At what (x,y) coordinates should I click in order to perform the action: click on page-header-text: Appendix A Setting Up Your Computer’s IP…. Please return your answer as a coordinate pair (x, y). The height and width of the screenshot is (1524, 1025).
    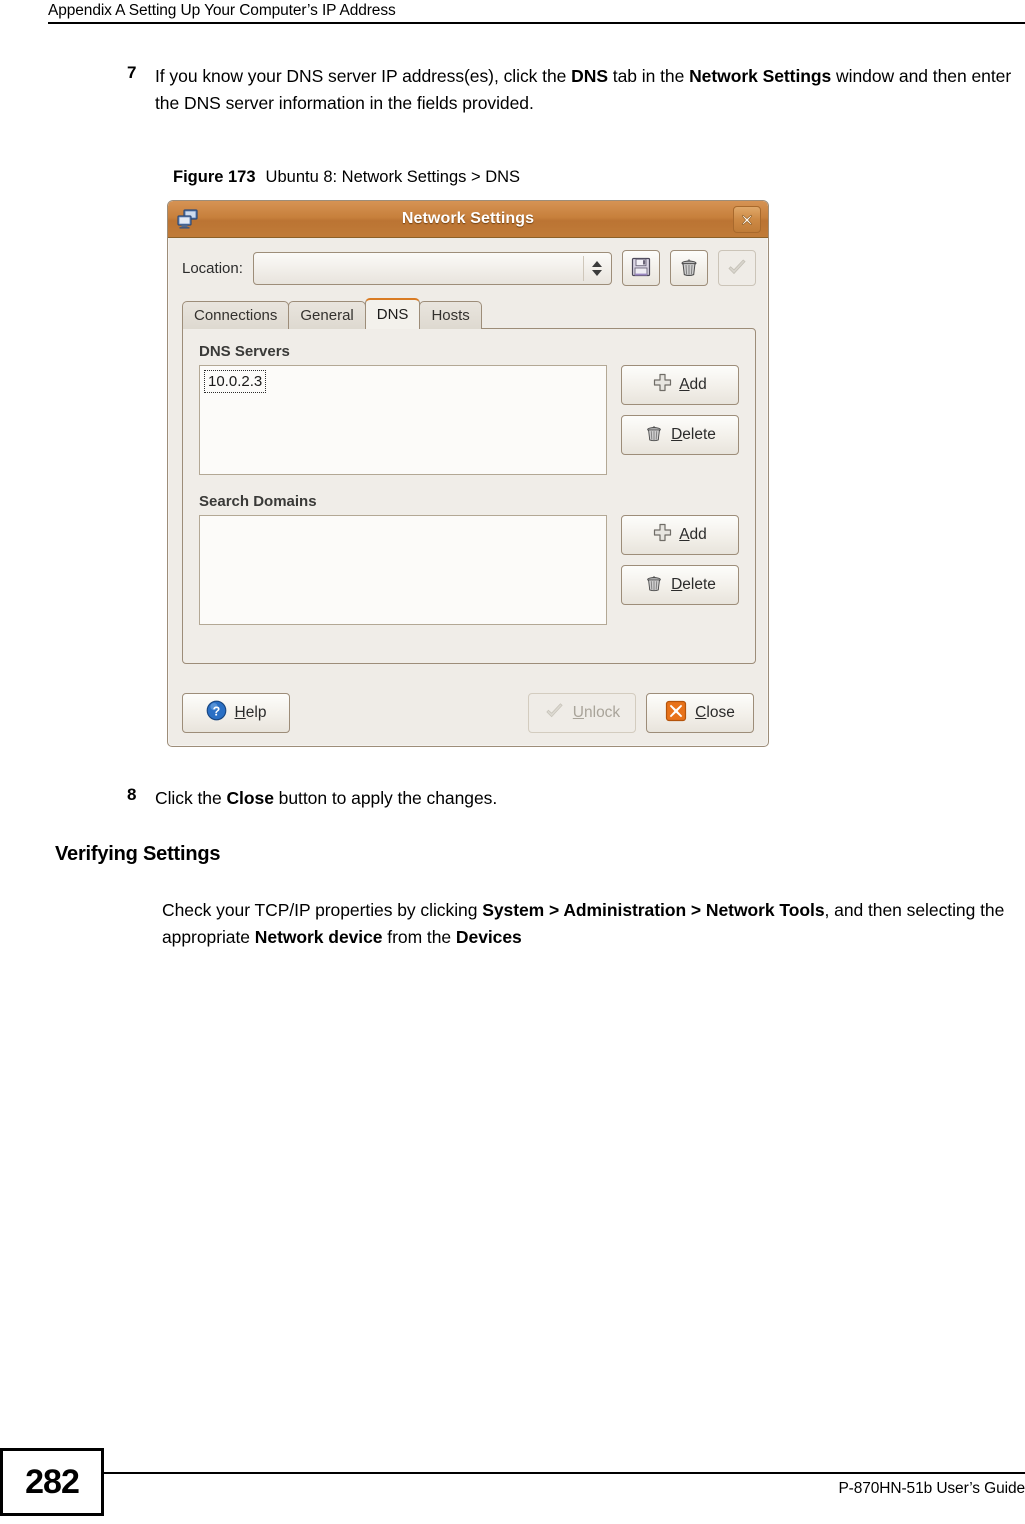
    Looking at the image, I should click on (222, 10).